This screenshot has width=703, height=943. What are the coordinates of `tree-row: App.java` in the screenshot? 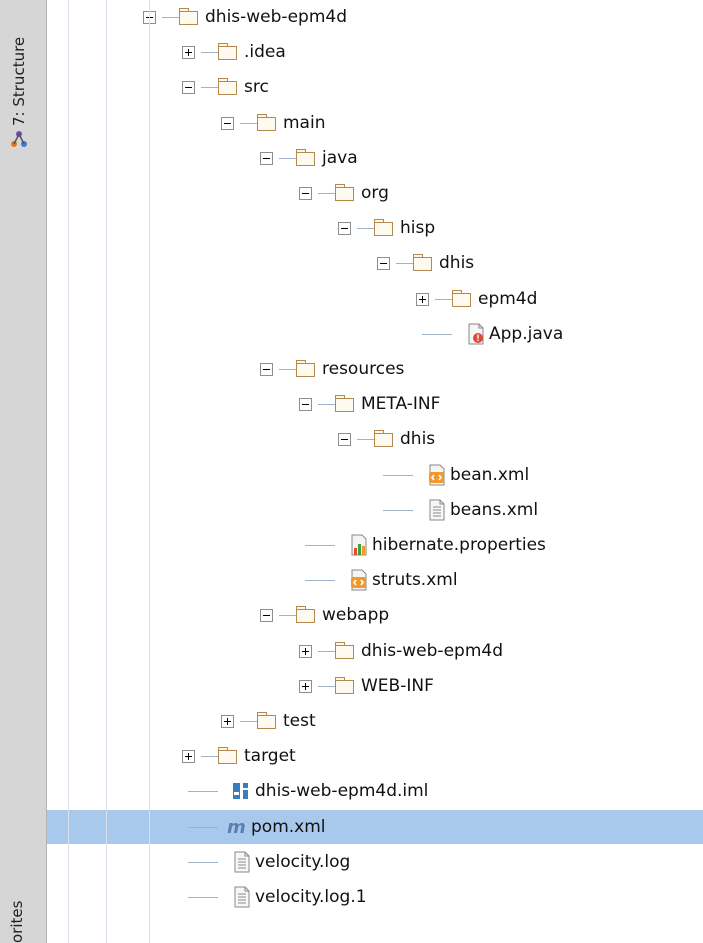 It's located at (375, 334).